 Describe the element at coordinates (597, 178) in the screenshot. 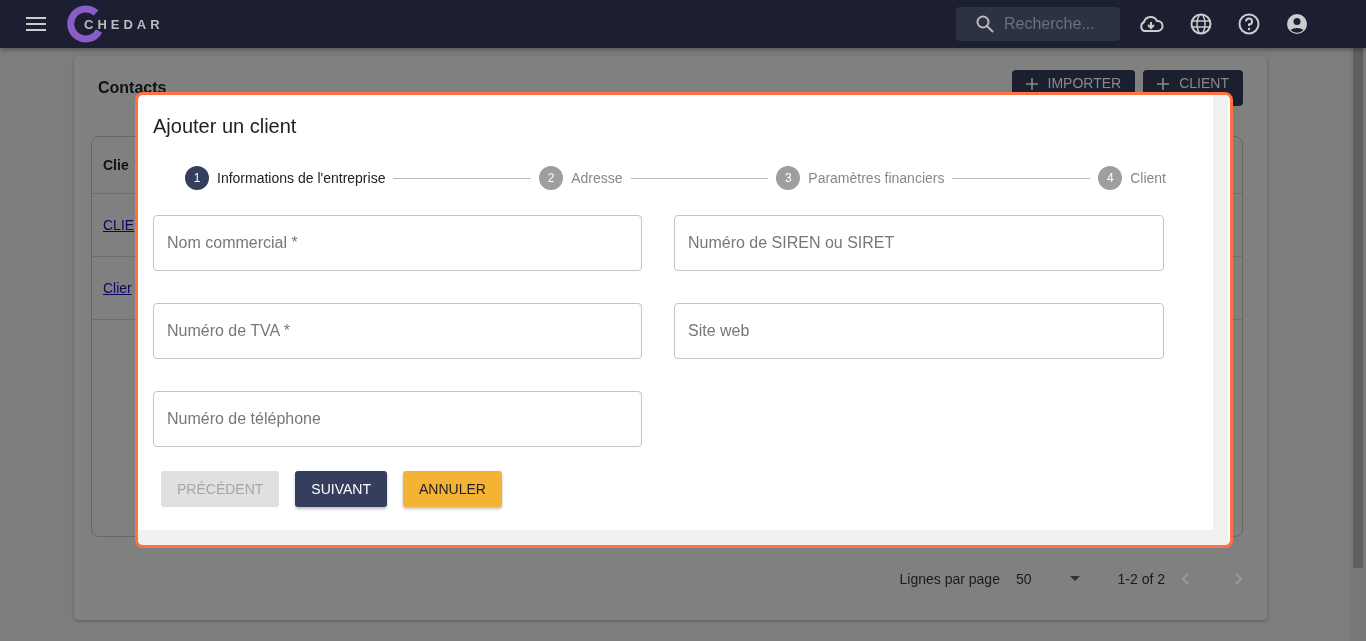

I see `step-label: Adresse` at that location.